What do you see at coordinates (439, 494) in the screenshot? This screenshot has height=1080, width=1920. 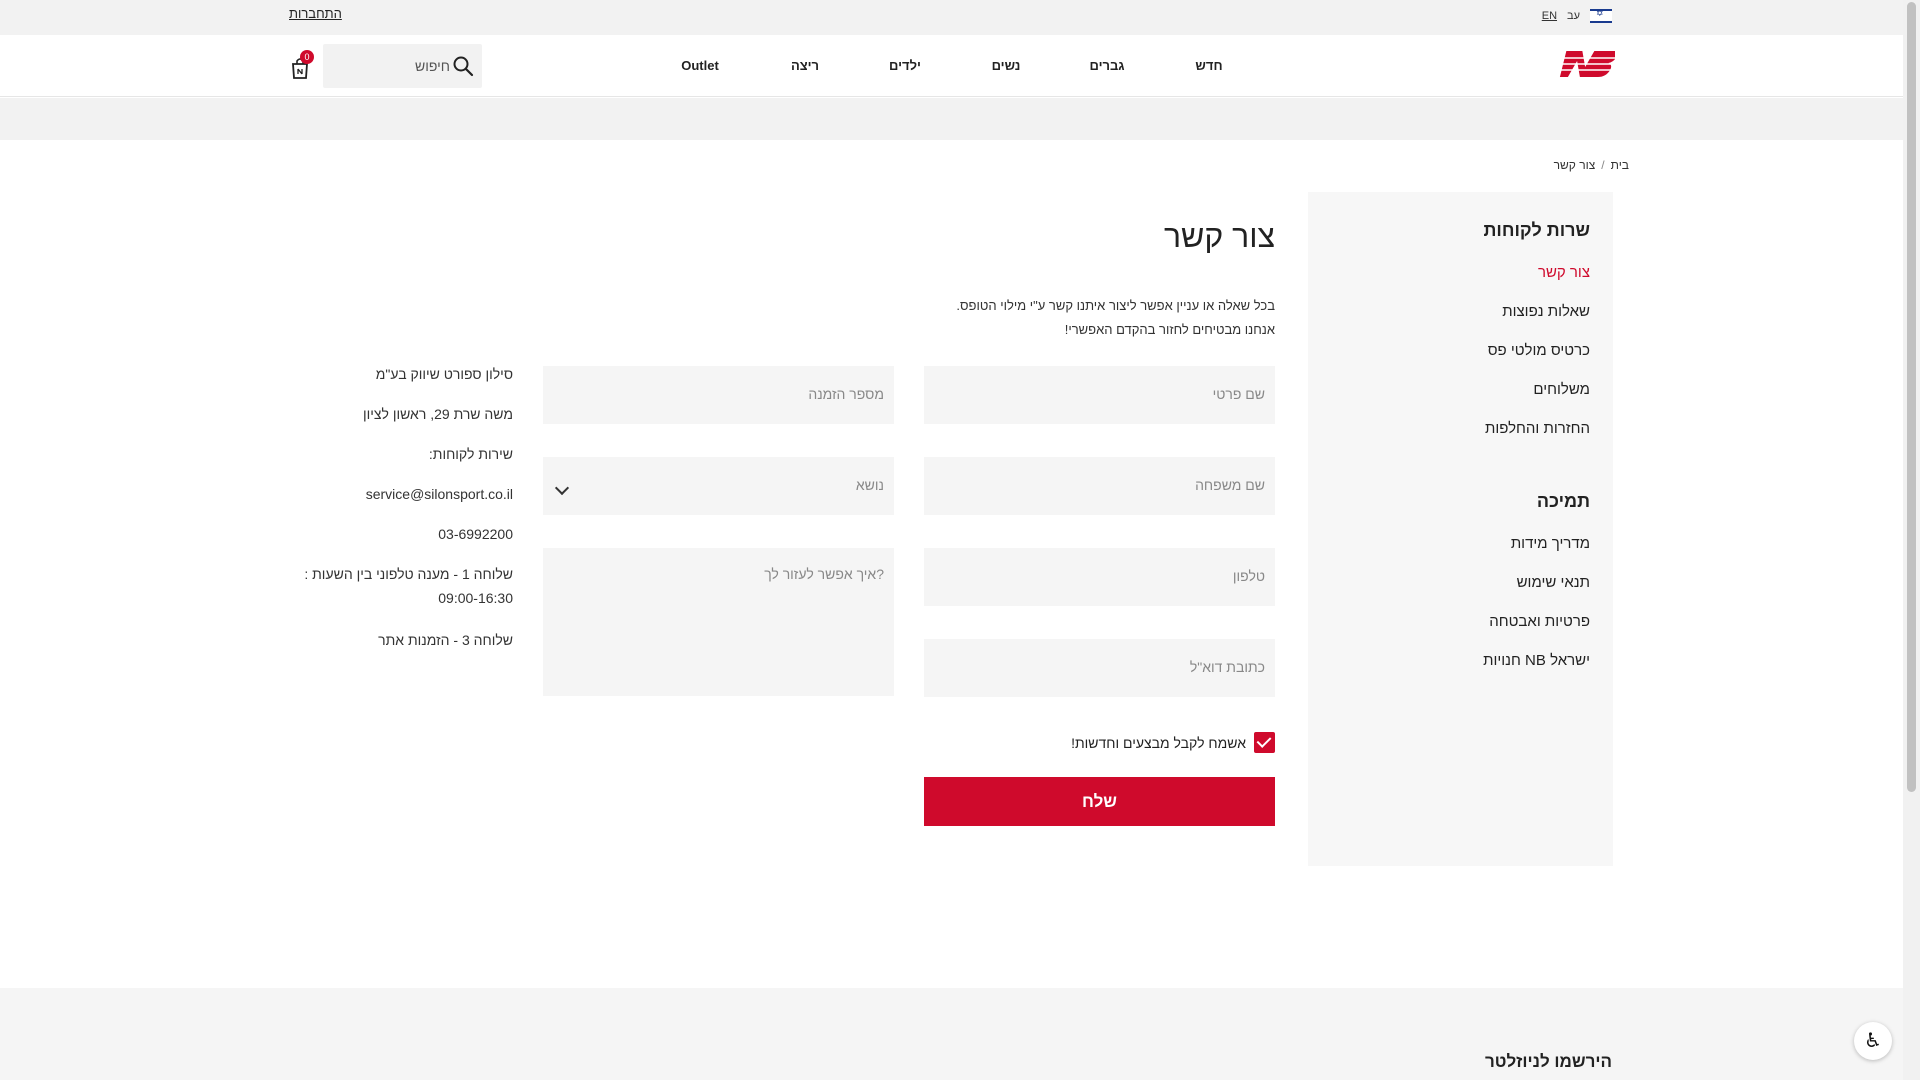 I see `company-email: service@silonsport.co.il` at bounding box center [439, 494].